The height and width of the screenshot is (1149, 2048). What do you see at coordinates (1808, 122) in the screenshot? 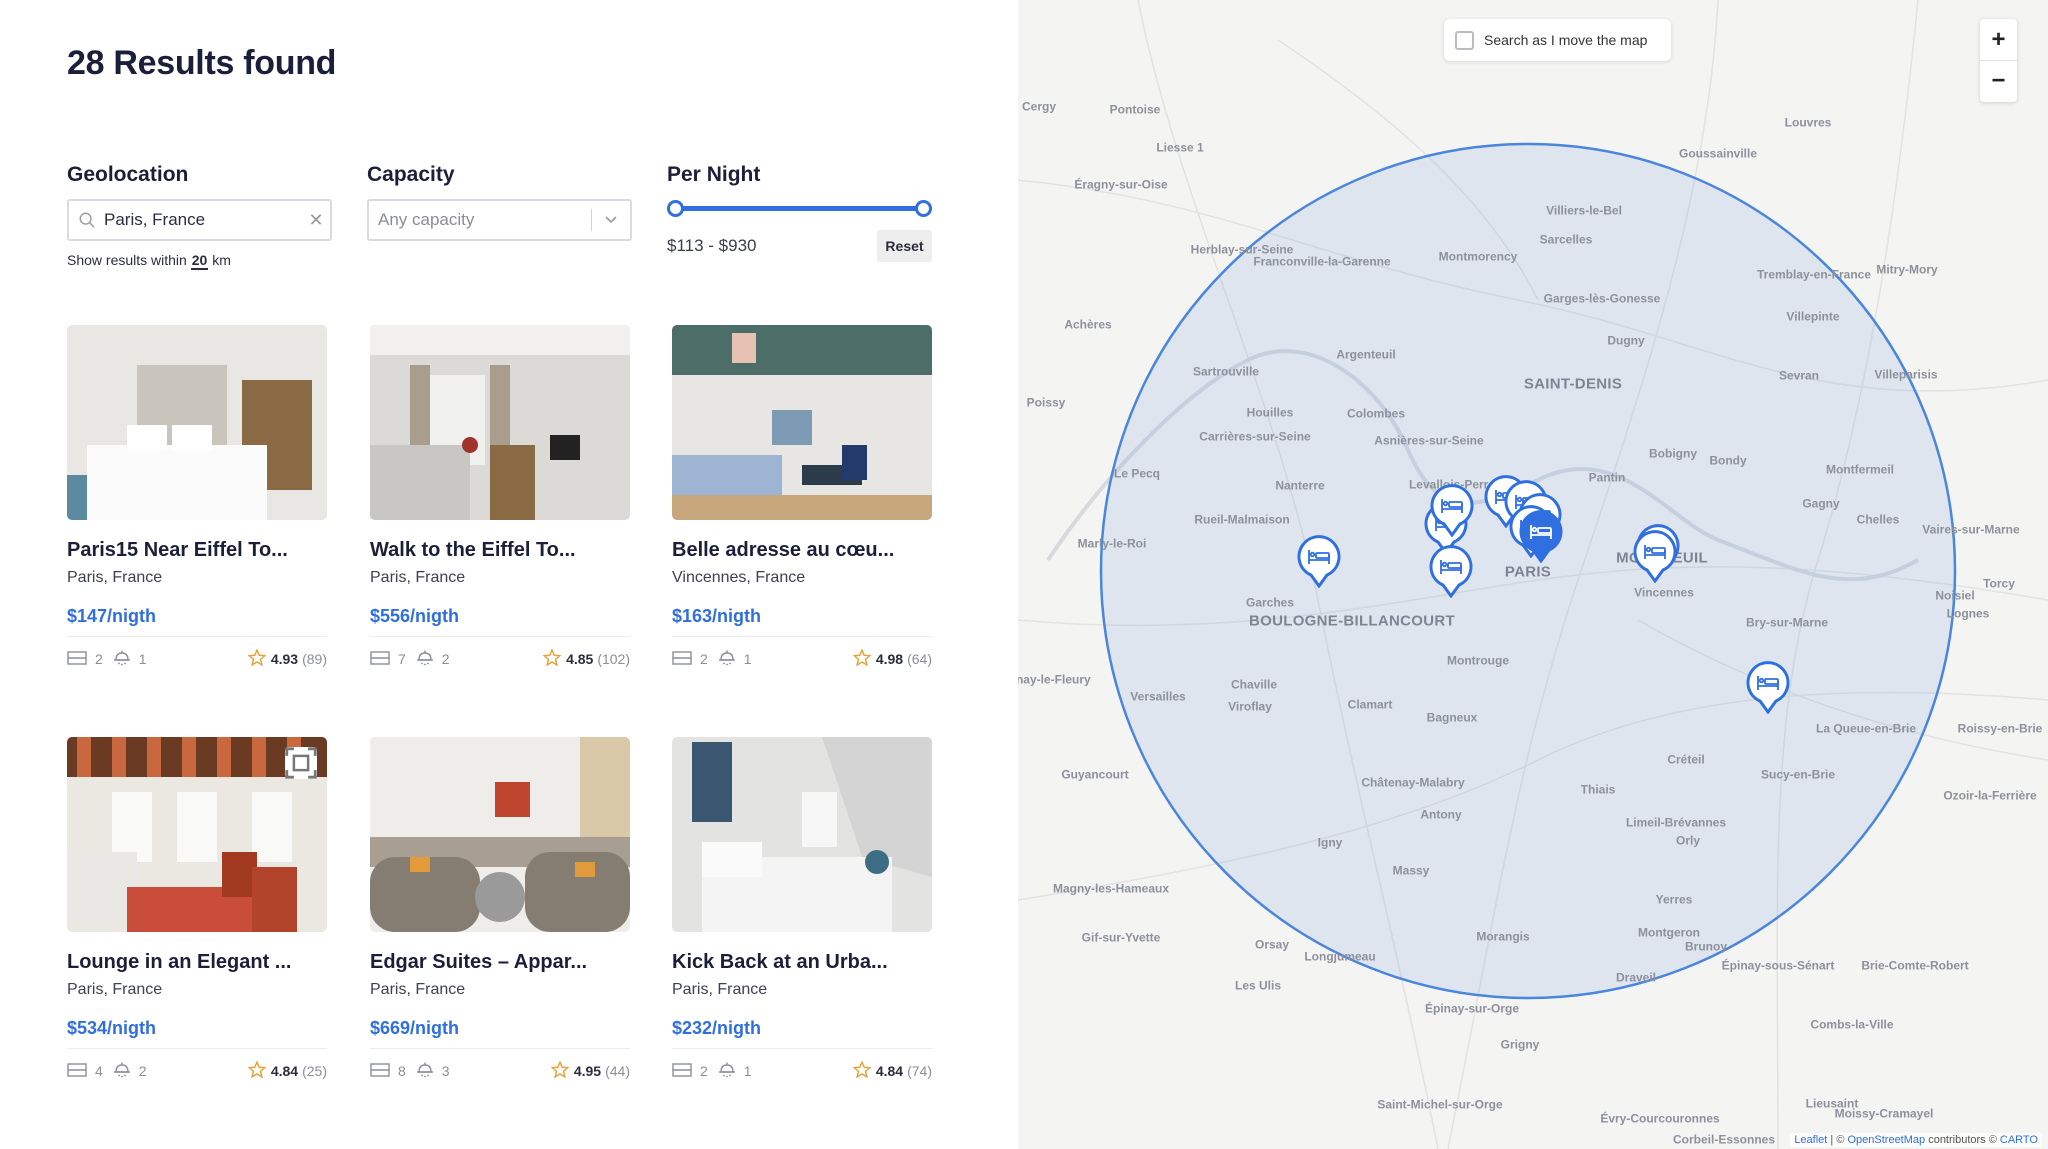
I see `map-place-label: Louvres` at bounding box center [1808, 122].